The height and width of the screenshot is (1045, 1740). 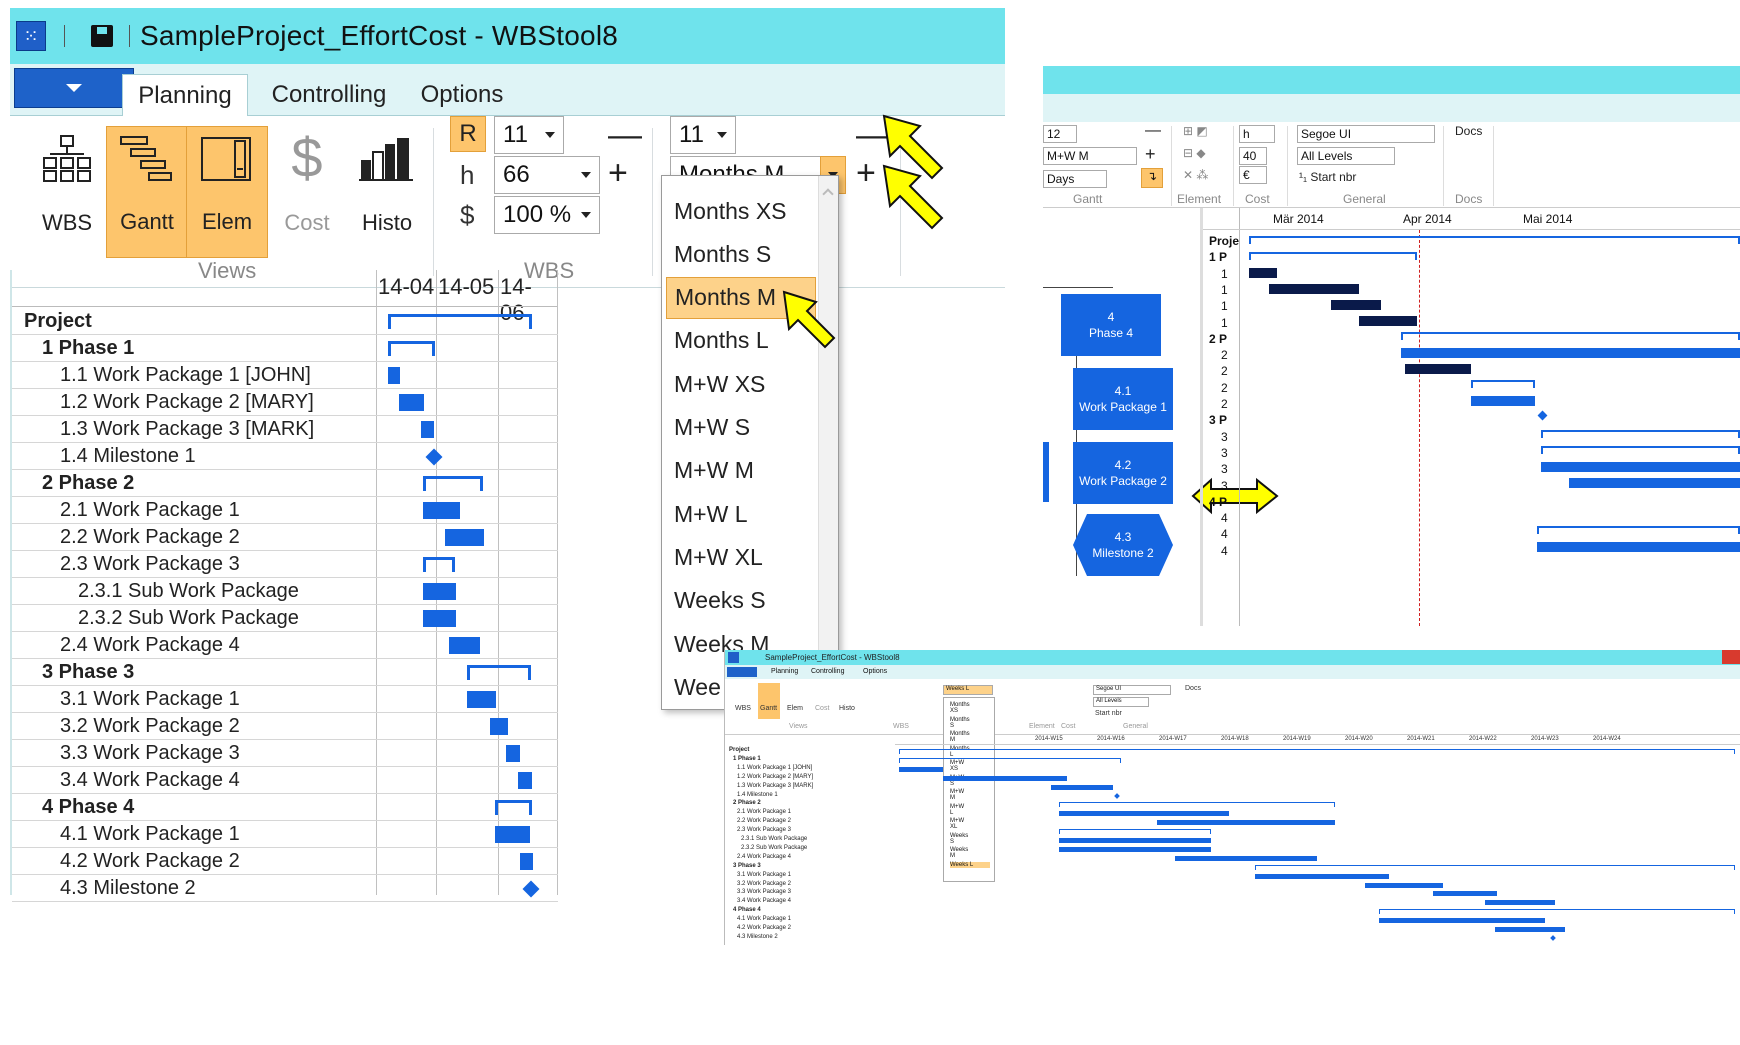 What do you see at coordinates (959, 853) in the screenshot?
I see `dropdown-option: Weeks M` at bounding box center [959, 853].